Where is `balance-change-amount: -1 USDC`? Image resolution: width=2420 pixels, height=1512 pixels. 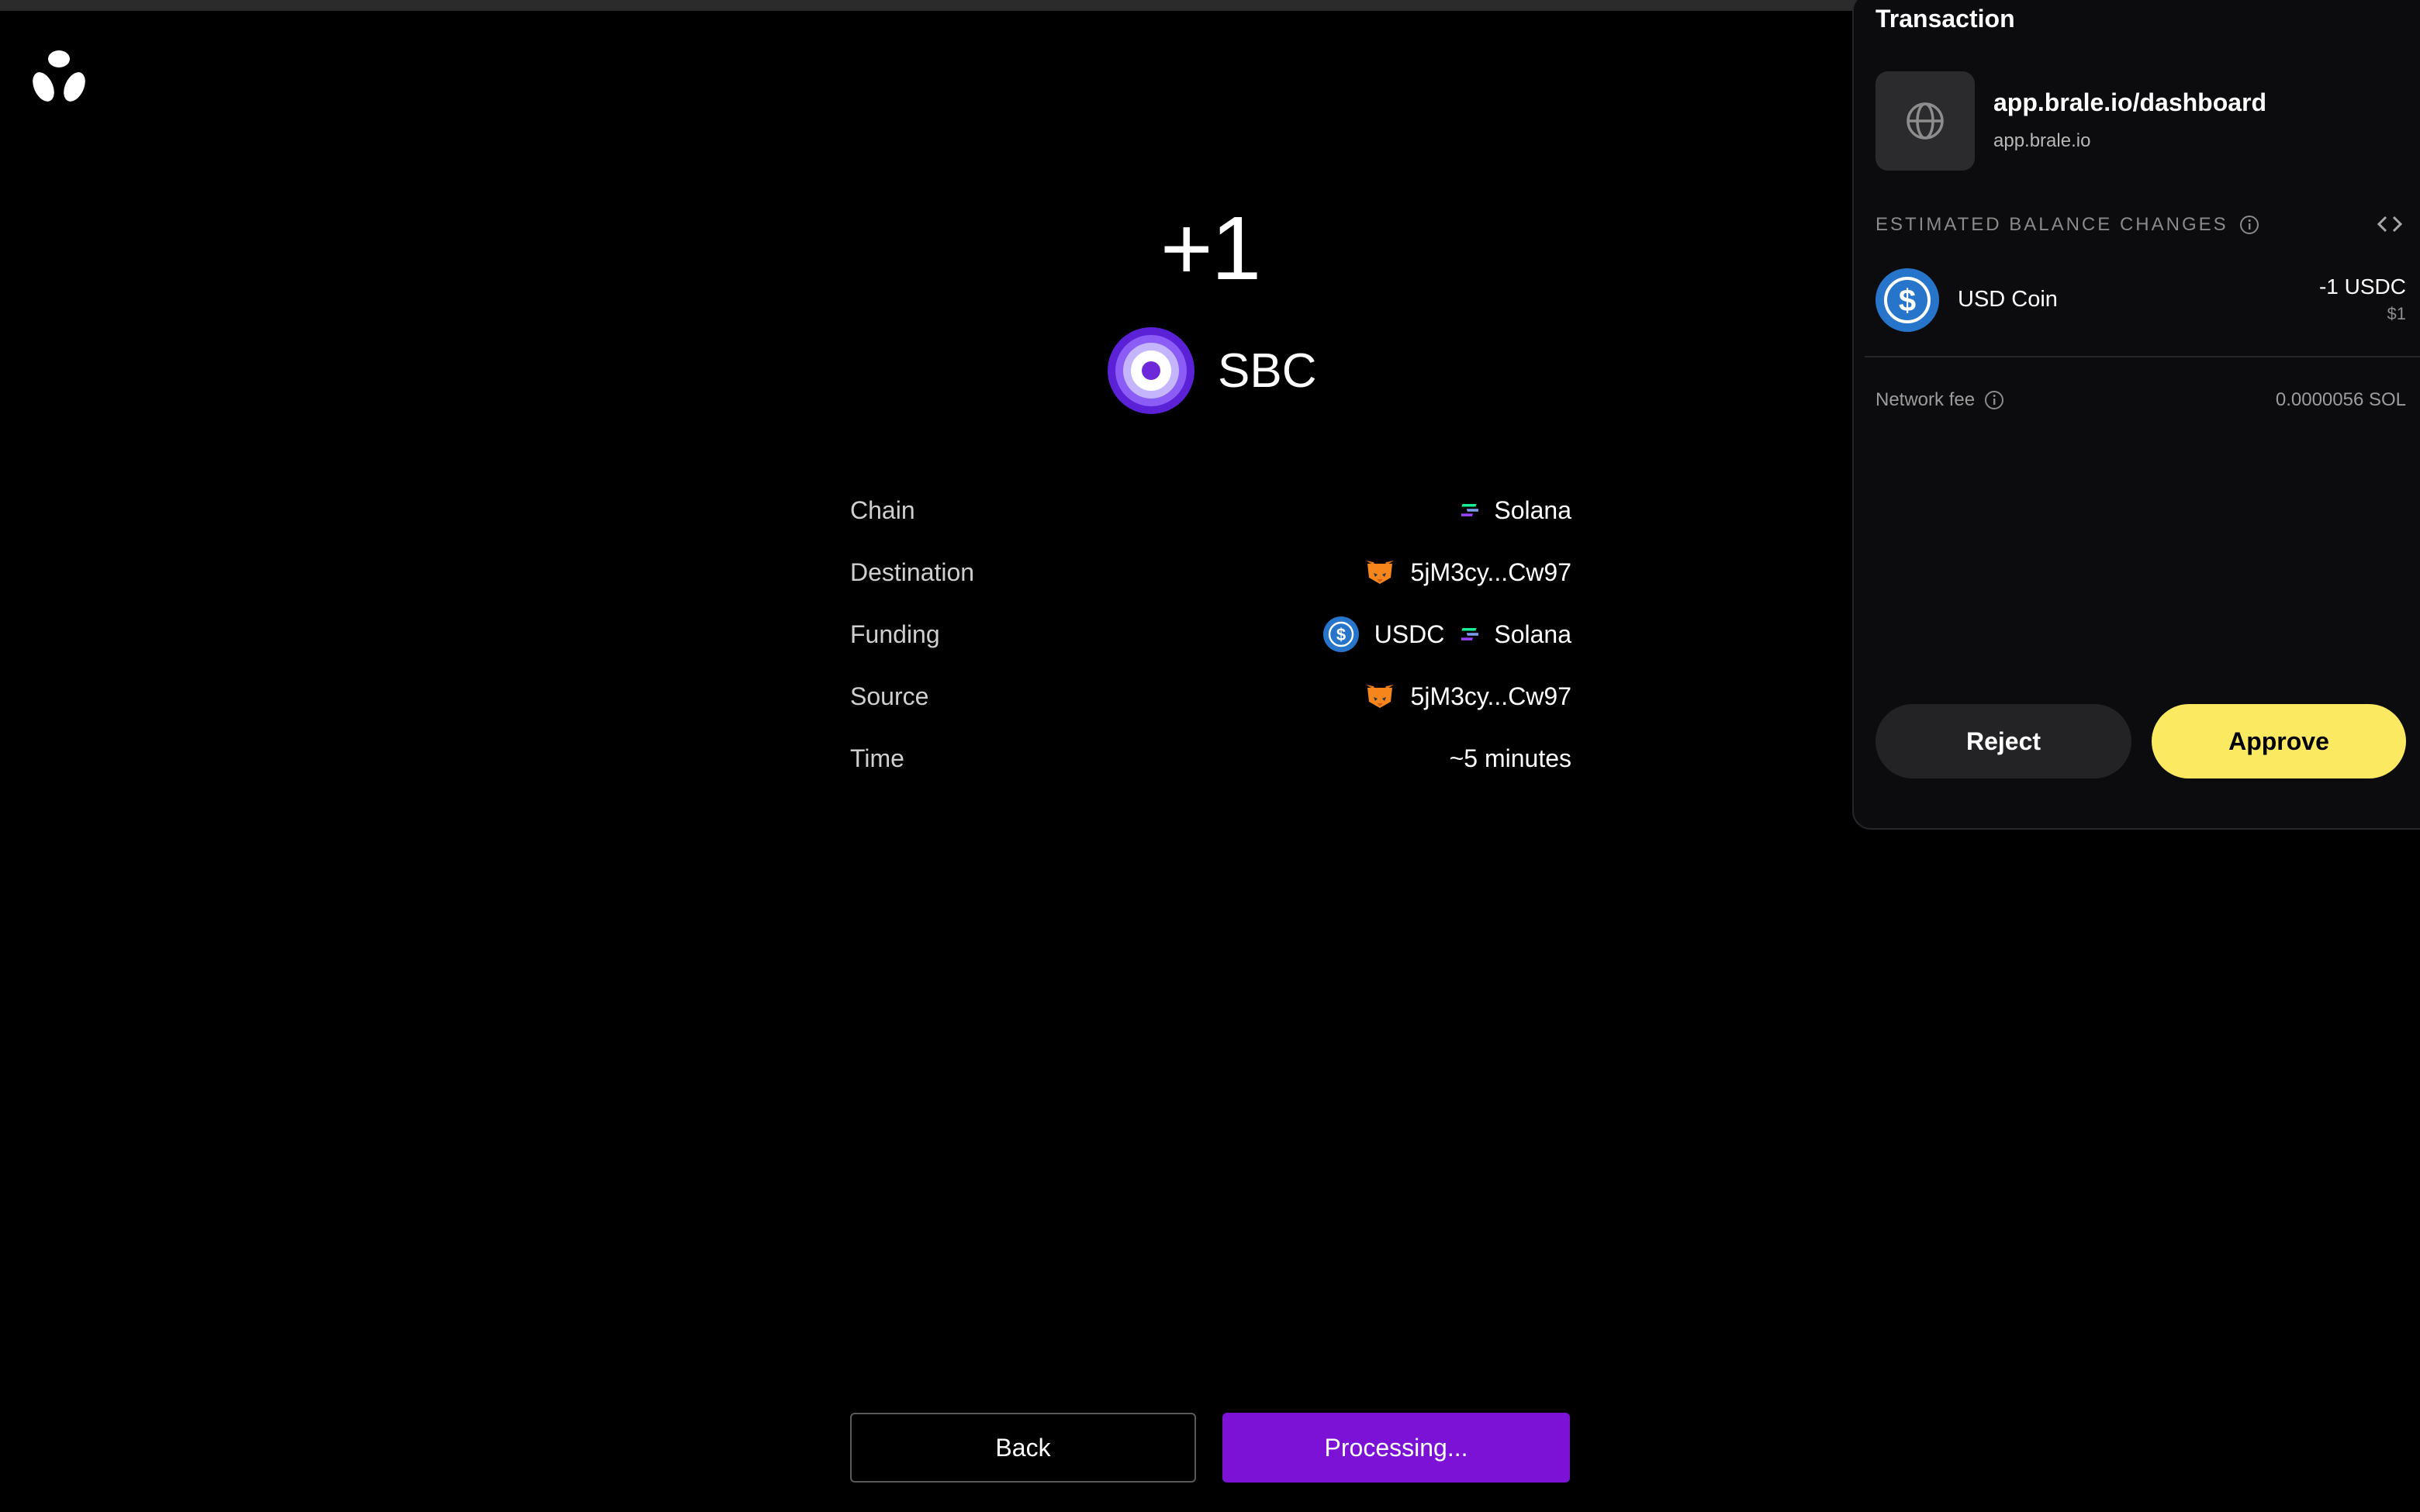 balance-change-amount: -1 USDC is located at coordinates (2362, 286).